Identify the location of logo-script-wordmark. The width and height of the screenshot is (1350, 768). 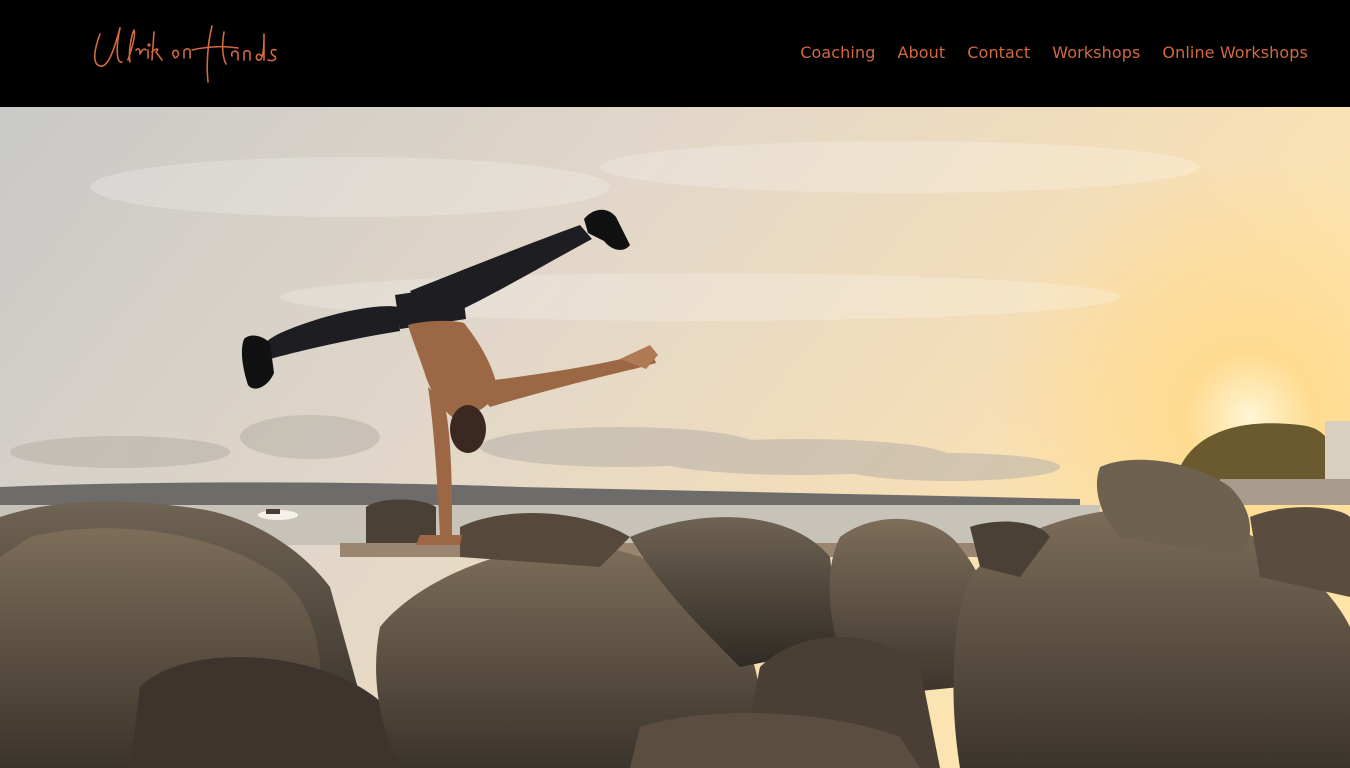
(185, 54).